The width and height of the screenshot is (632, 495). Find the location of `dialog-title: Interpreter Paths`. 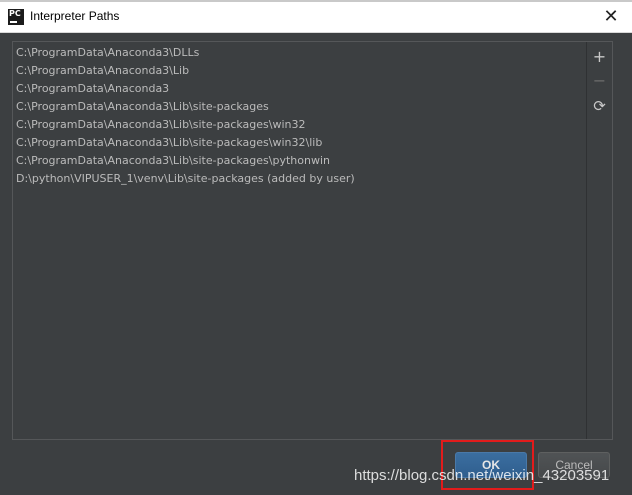

dialog-title: Interpreter Paths is located at coordinates (75, 16).